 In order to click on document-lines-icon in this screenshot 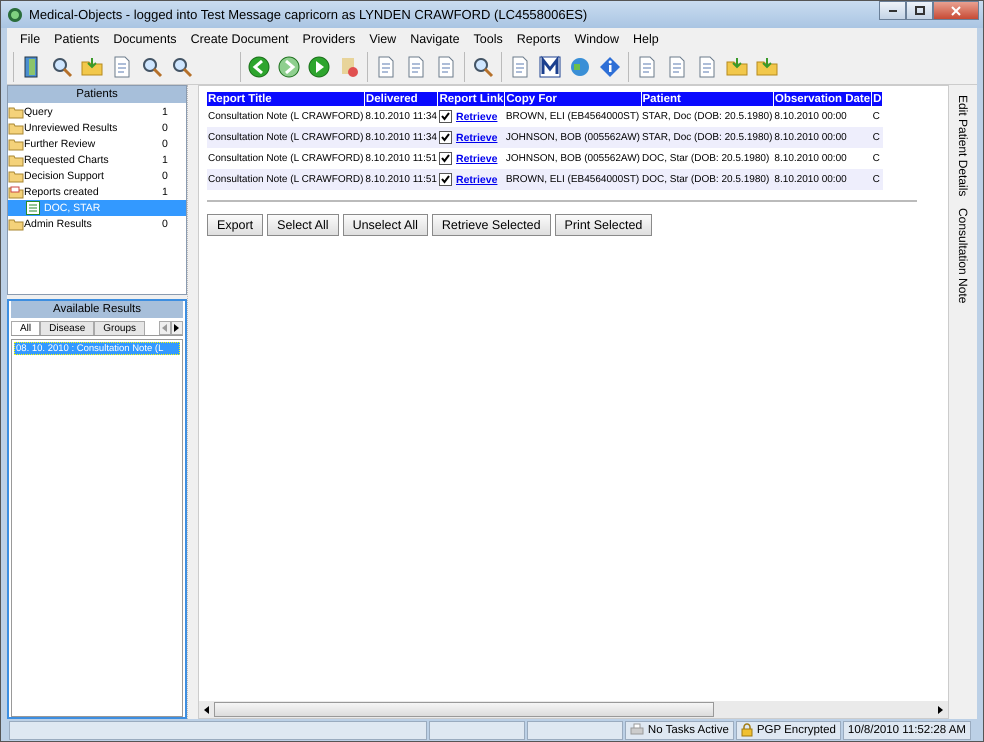, I will do `click(33, 208)`.